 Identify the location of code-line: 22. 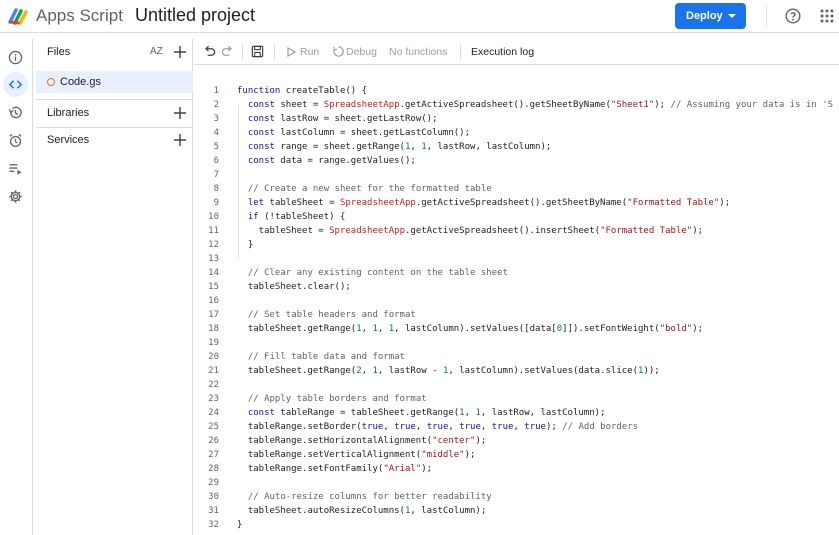
(516, 385).